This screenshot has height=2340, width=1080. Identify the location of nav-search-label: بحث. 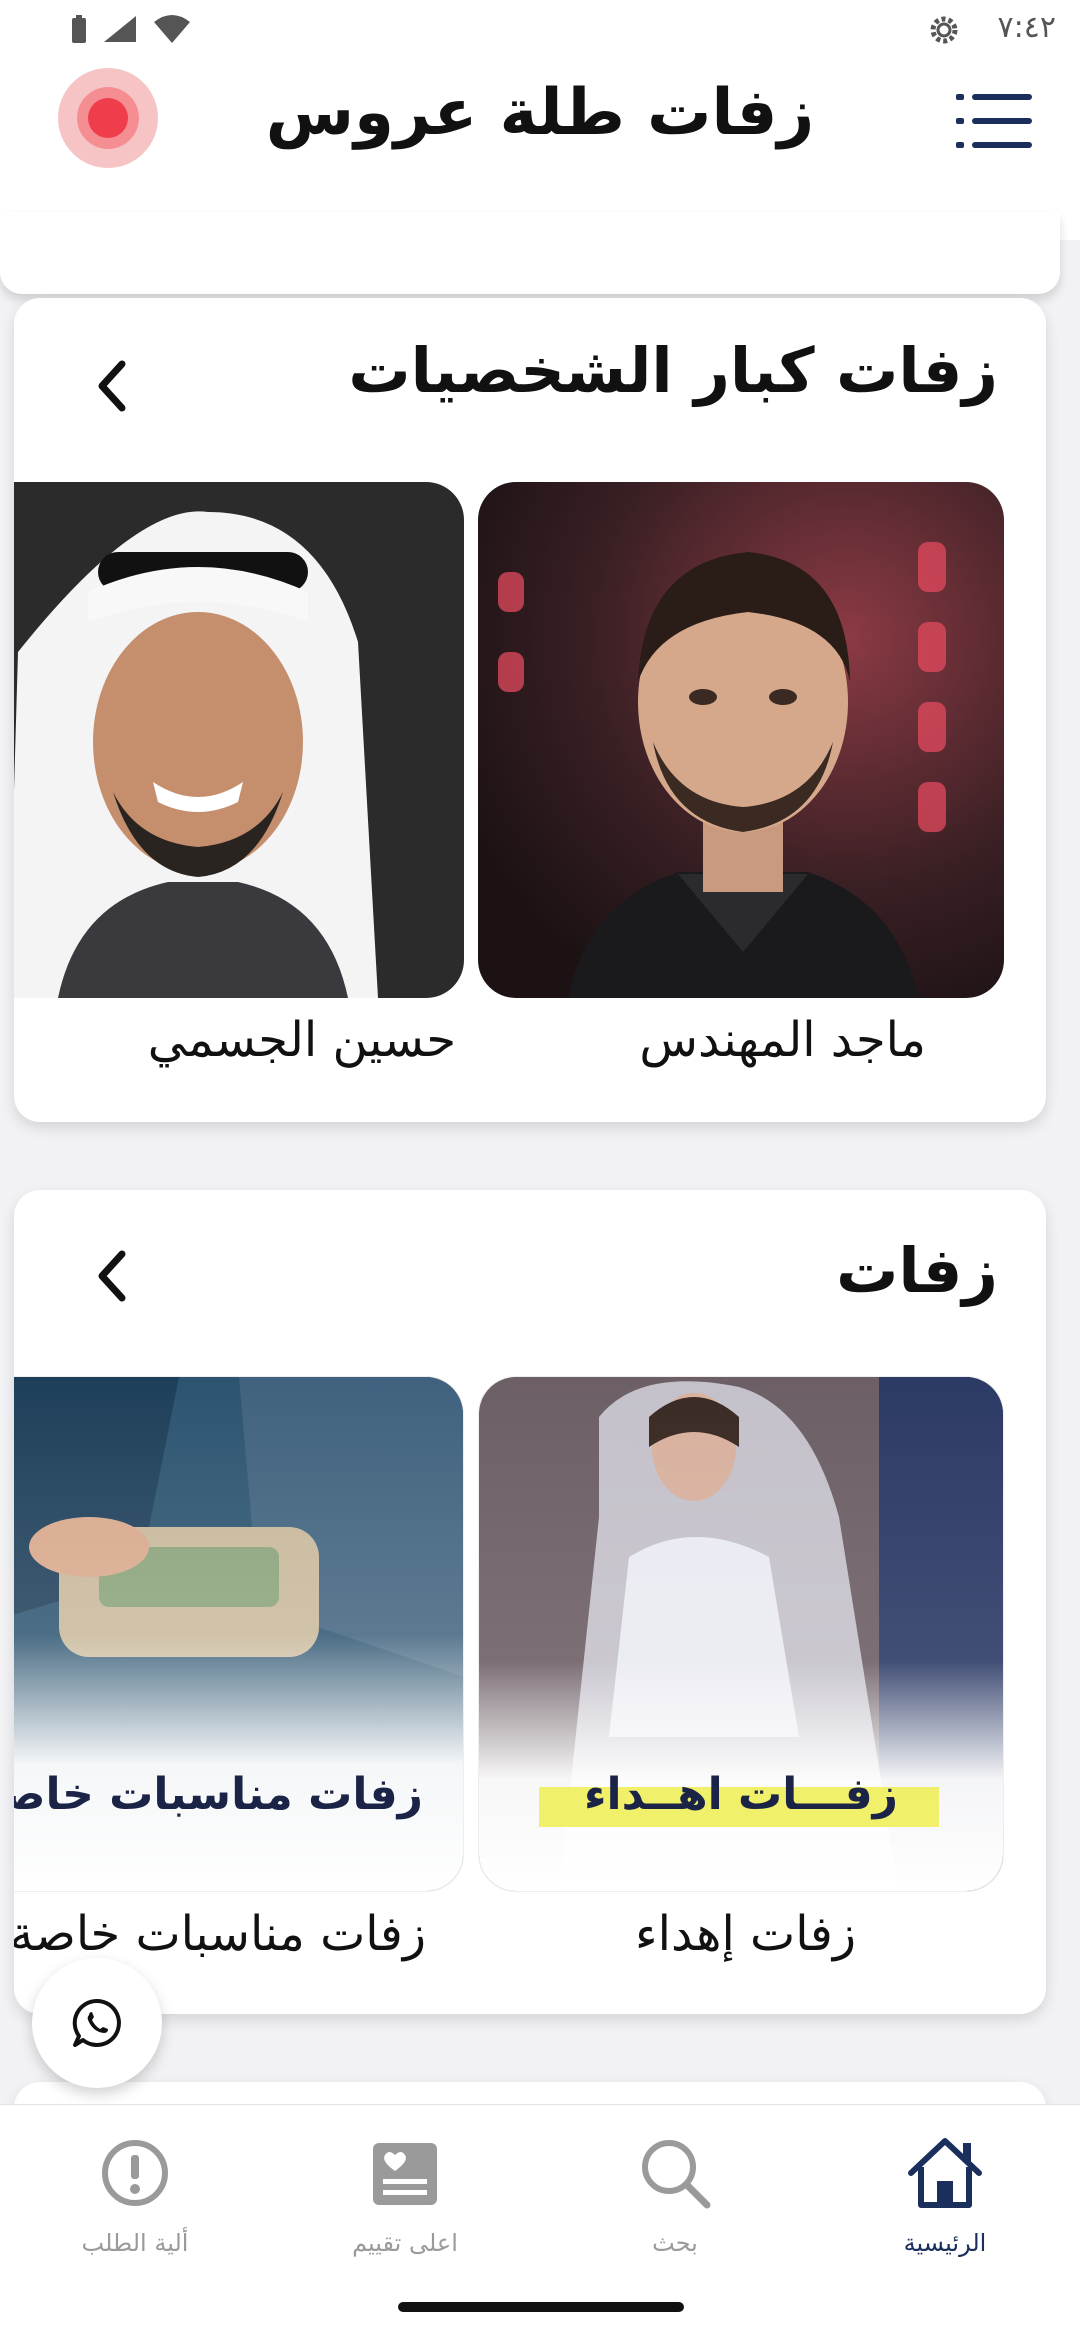
(675, 2243).